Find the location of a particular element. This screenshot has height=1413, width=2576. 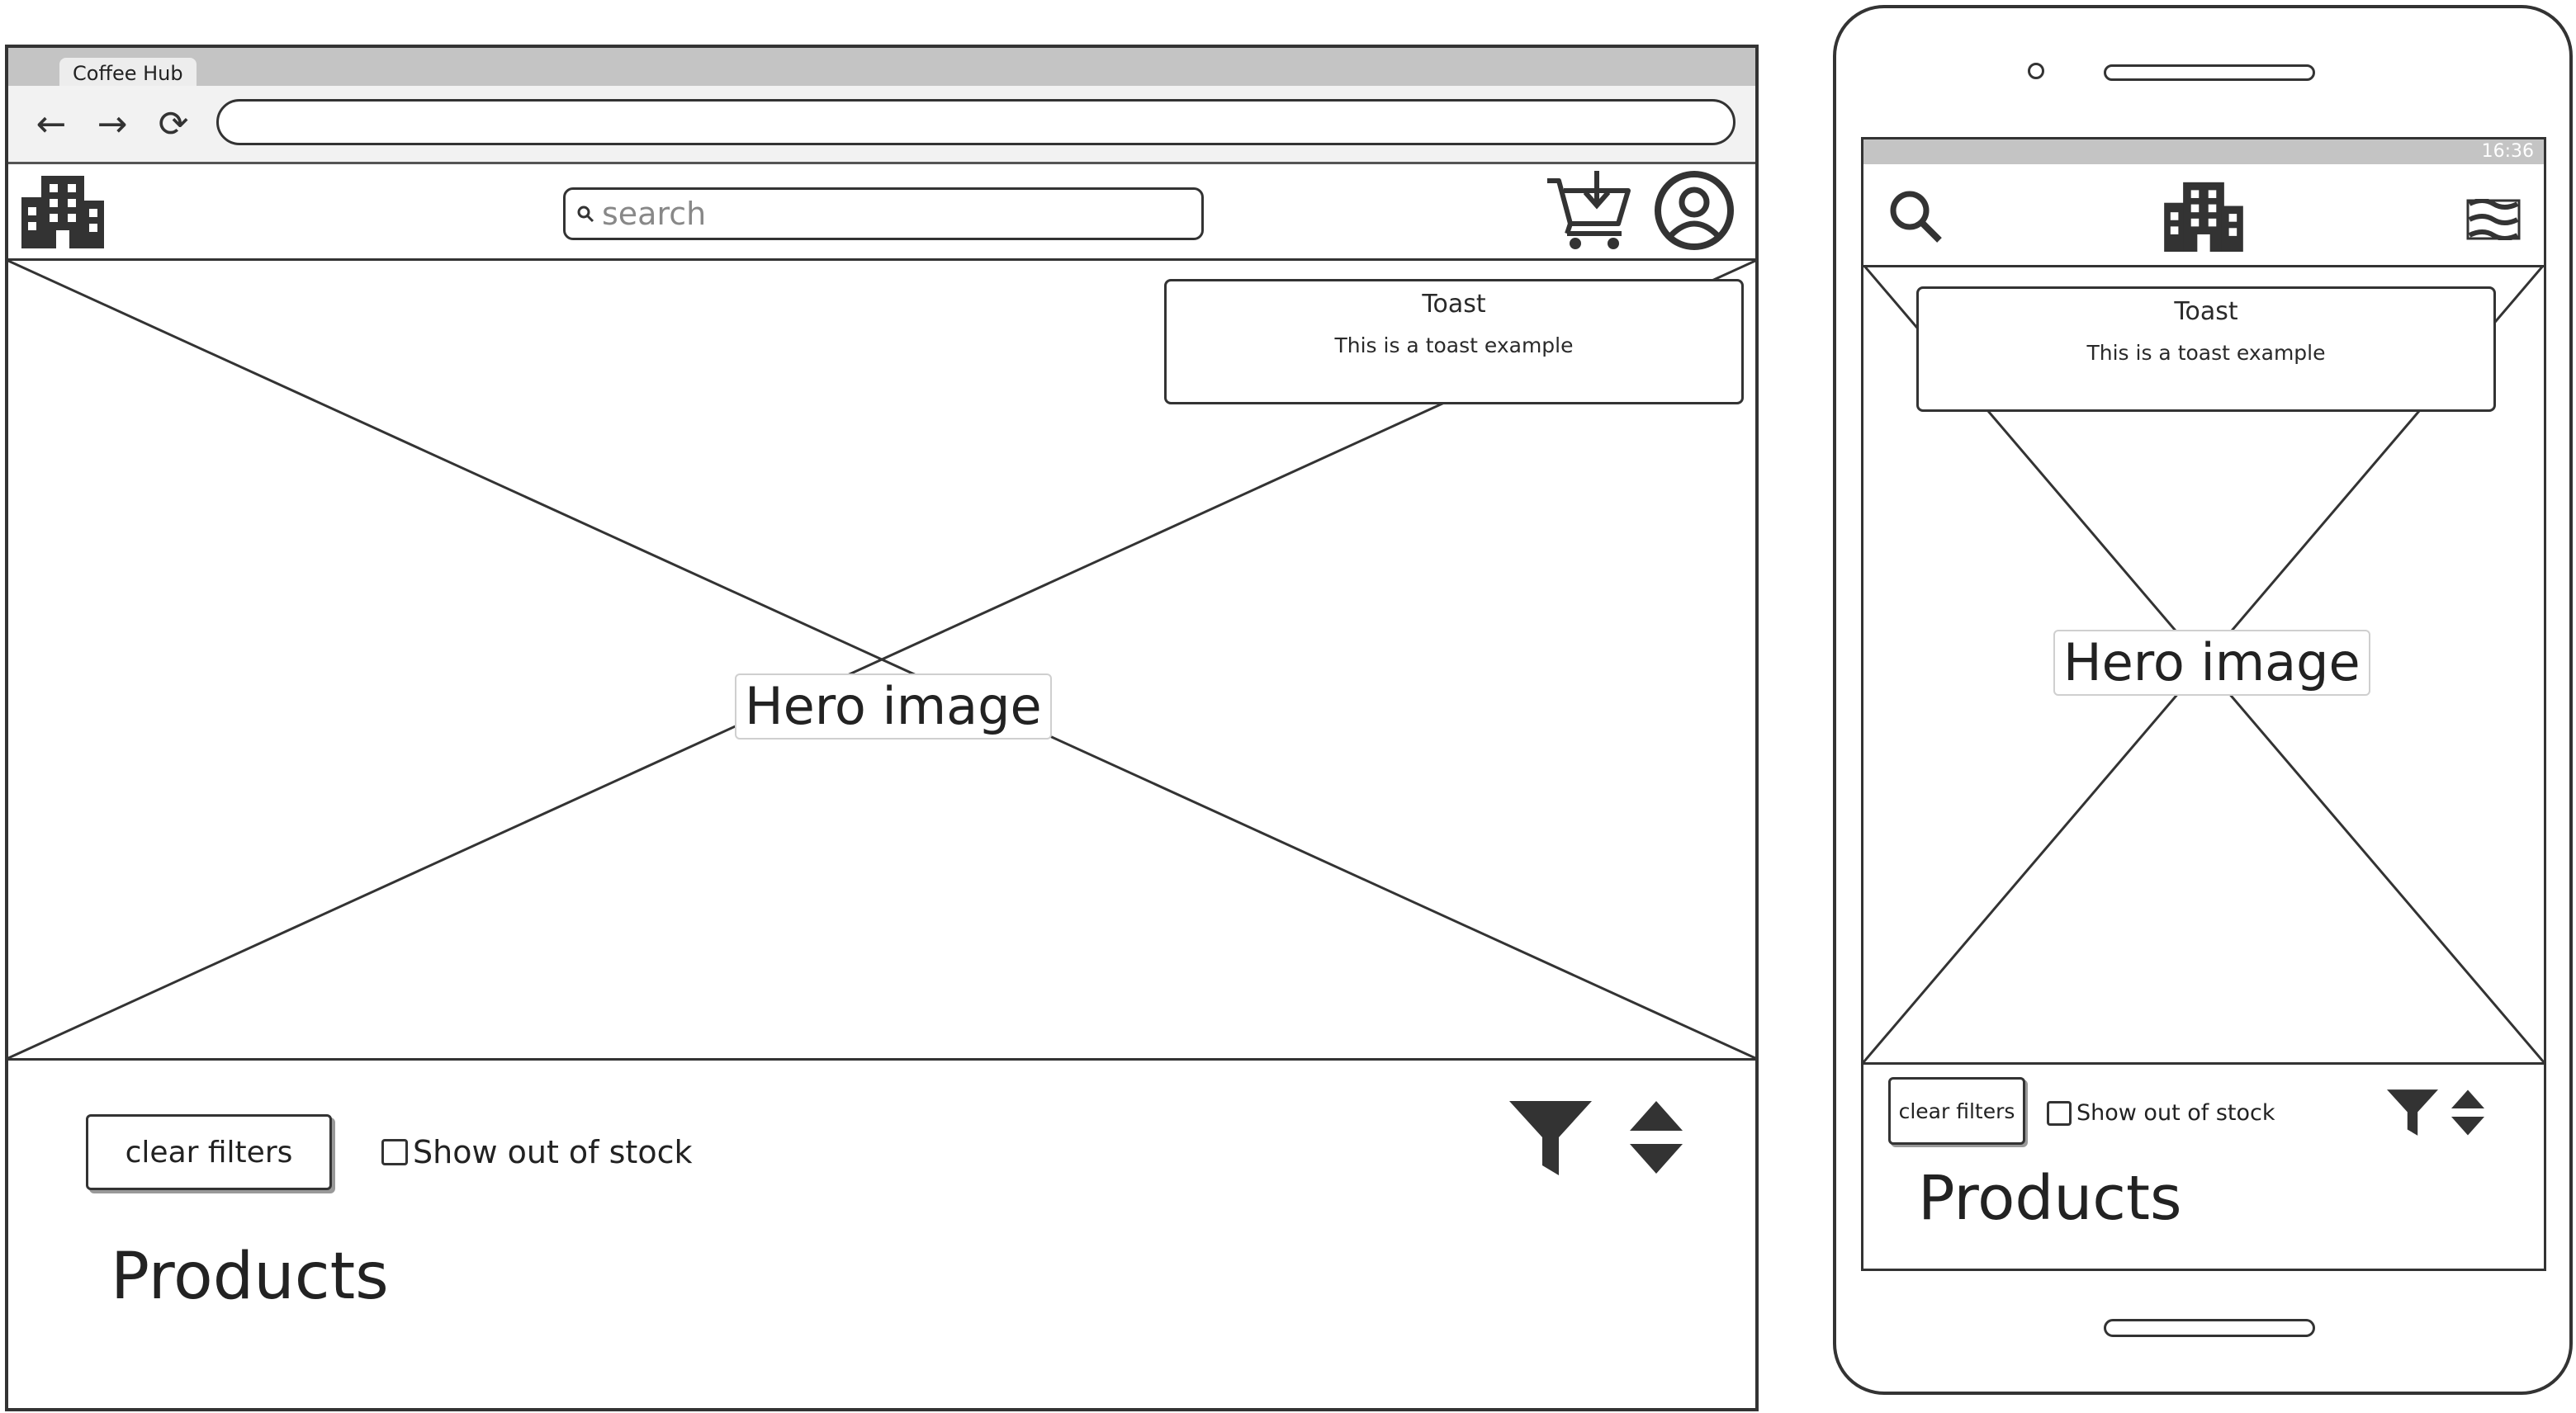

address-bar is located at coordinates (975, 122).